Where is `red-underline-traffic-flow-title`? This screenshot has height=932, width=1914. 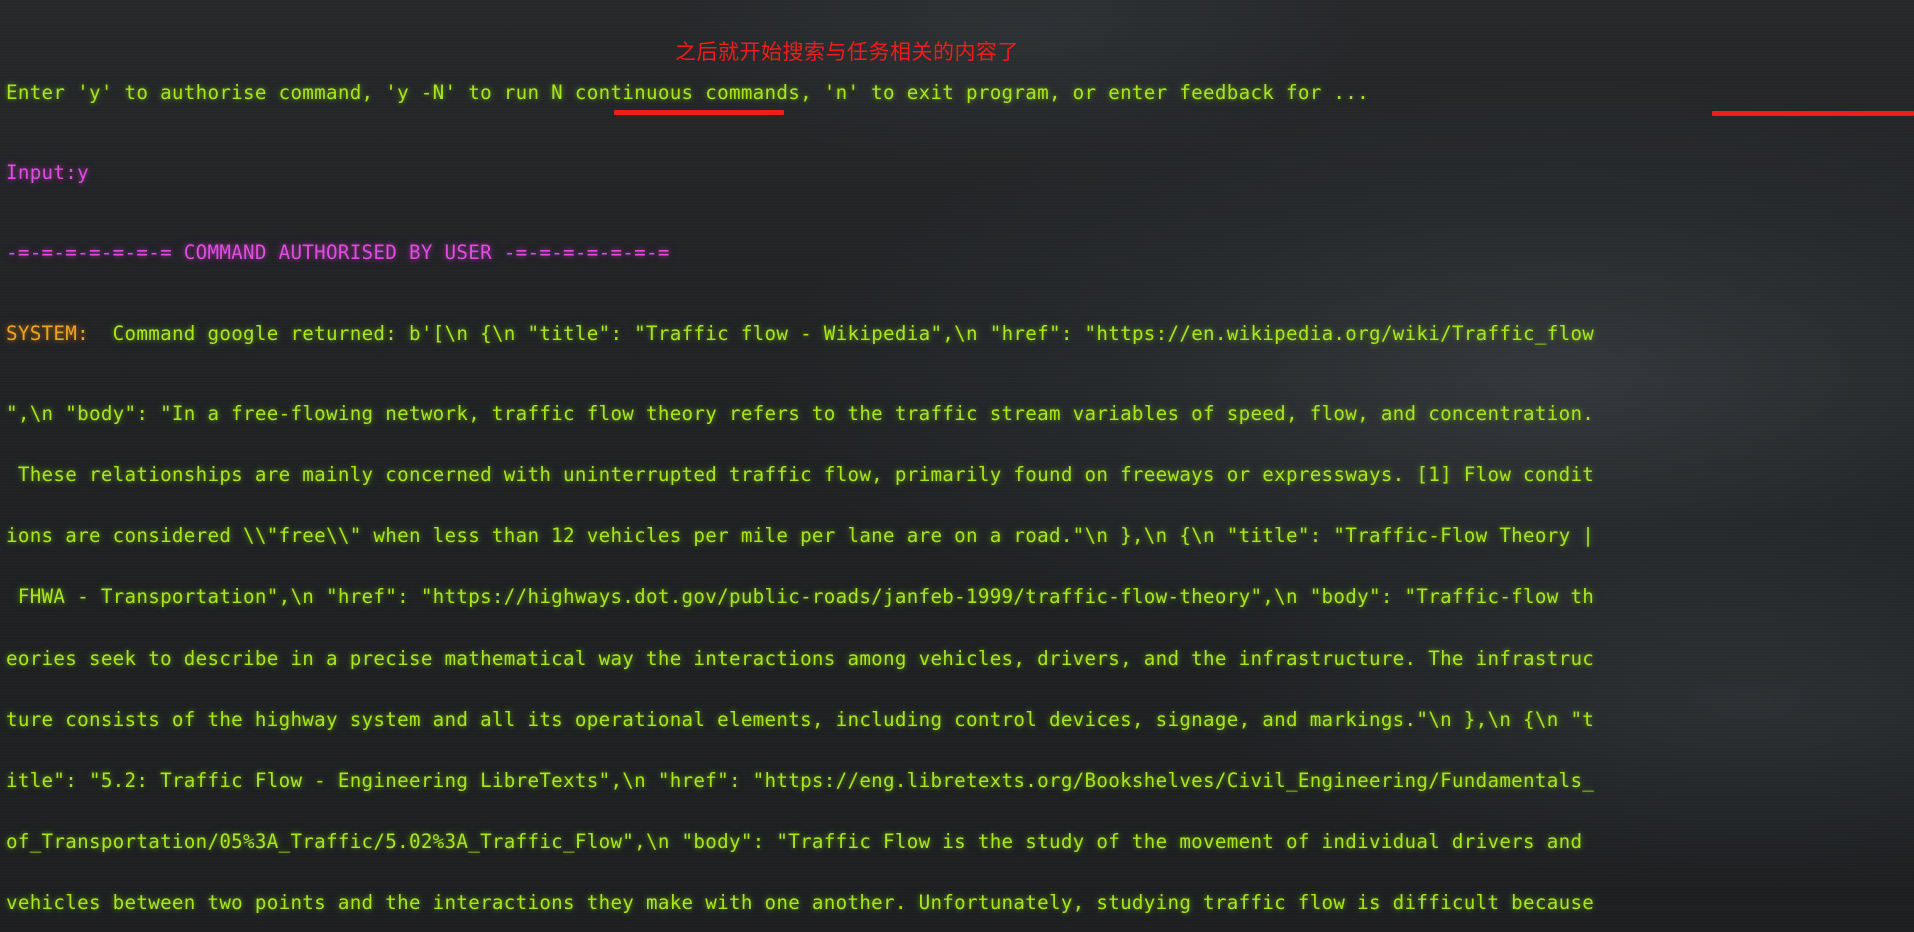
red-underline-traffic-flow-title is located at coordinates (699, 112).